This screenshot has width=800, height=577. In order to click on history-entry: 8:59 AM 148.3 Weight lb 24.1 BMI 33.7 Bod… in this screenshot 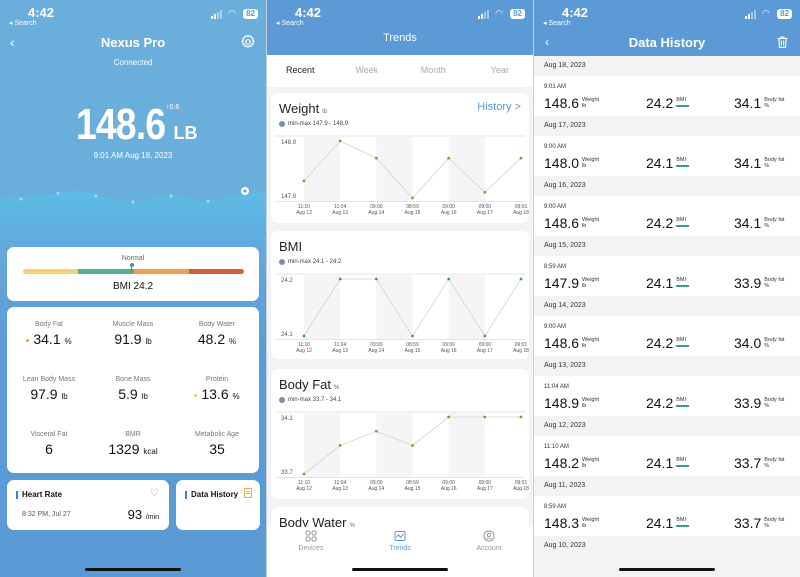, I will do `click(667, 516)`.